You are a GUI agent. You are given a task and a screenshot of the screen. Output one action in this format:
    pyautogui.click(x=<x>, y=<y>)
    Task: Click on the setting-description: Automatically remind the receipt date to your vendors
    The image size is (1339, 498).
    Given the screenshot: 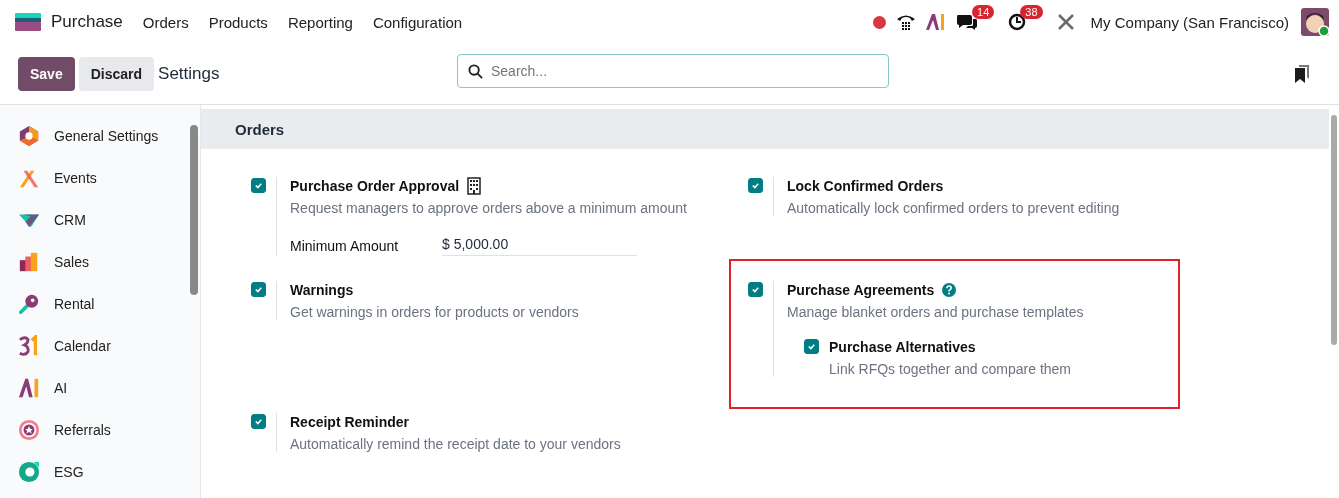 What is the action you would take?
    pyautogui.click(x=455, y=444)
    